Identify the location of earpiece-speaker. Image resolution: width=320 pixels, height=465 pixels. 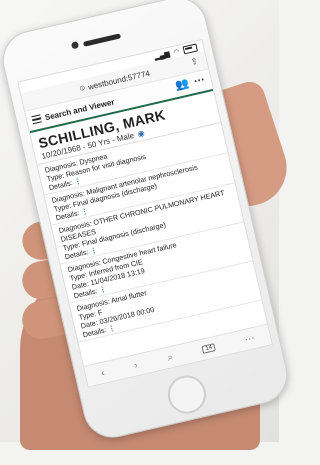
(102, 40).